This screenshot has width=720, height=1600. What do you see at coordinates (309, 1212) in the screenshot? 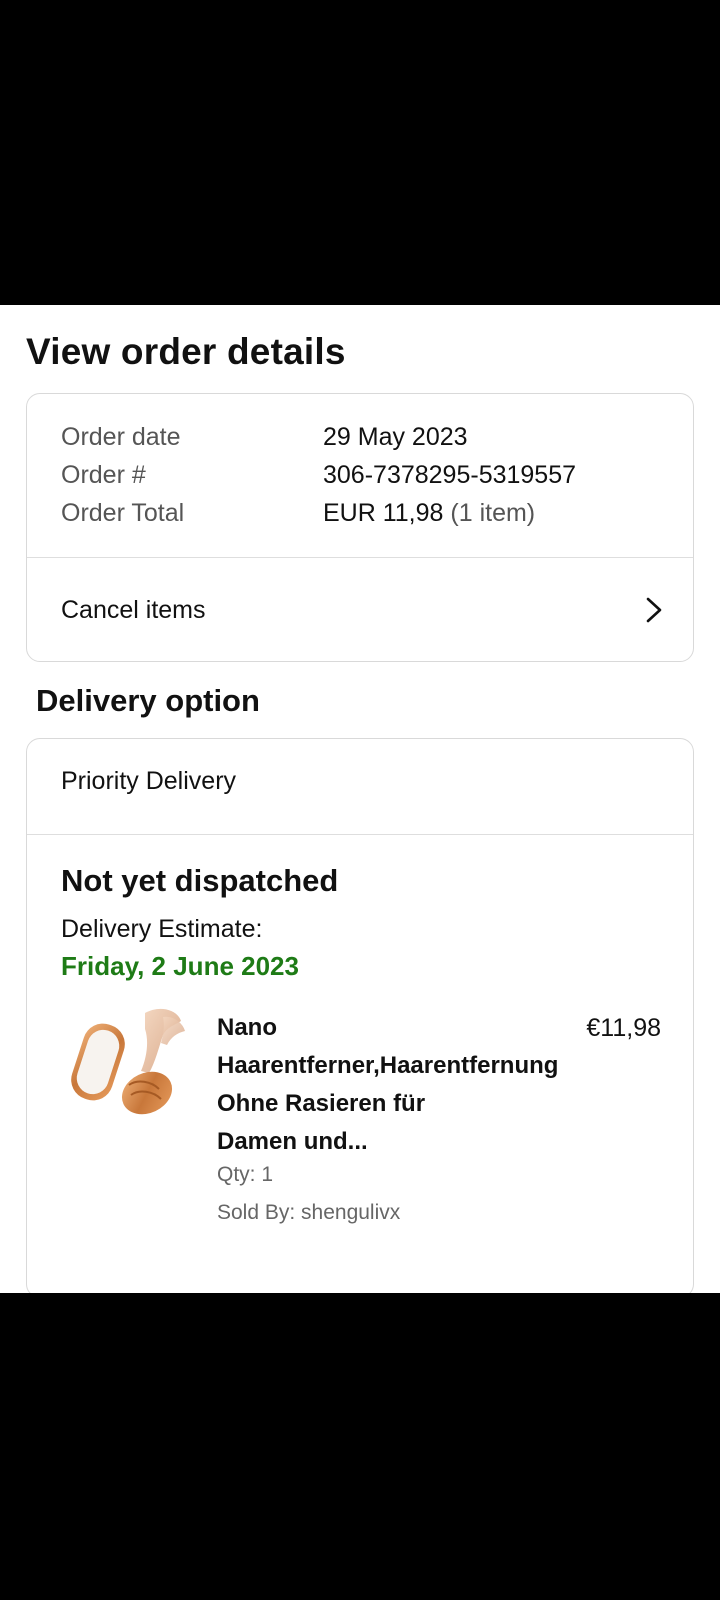
I see `product-seller: Sold By: shengulivx` at bounding box center [309, 1212].